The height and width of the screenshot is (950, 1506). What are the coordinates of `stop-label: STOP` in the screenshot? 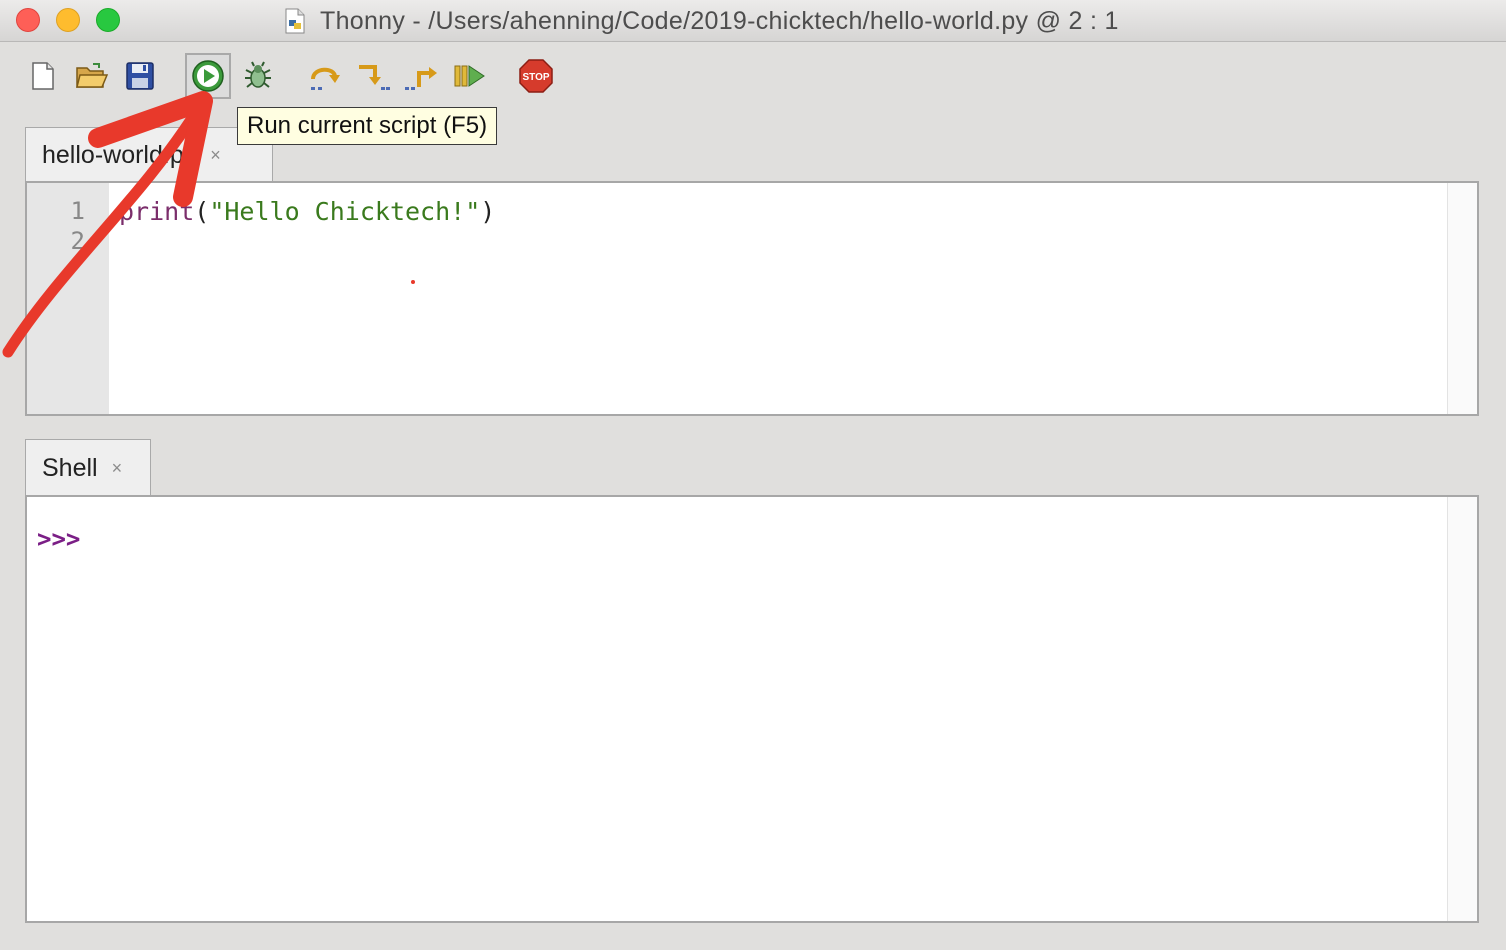 It's located at (535, 77).